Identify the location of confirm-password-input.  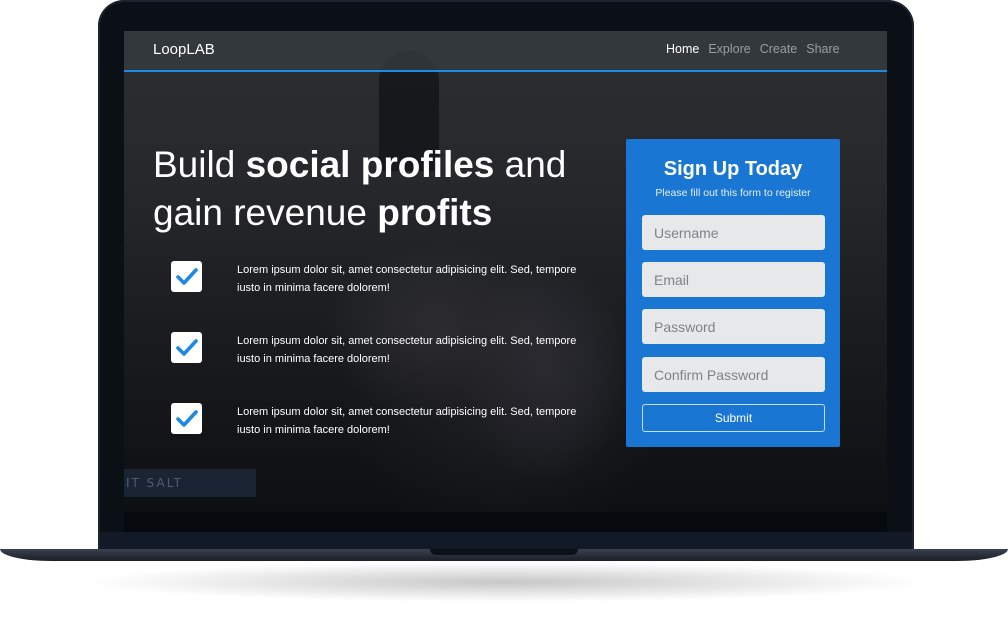
(733, 374).